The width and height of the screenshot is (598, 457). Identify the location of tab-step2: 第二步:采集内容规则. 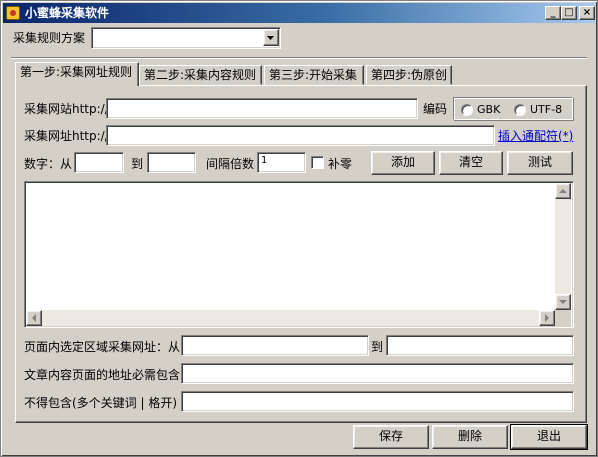
(200, 75).